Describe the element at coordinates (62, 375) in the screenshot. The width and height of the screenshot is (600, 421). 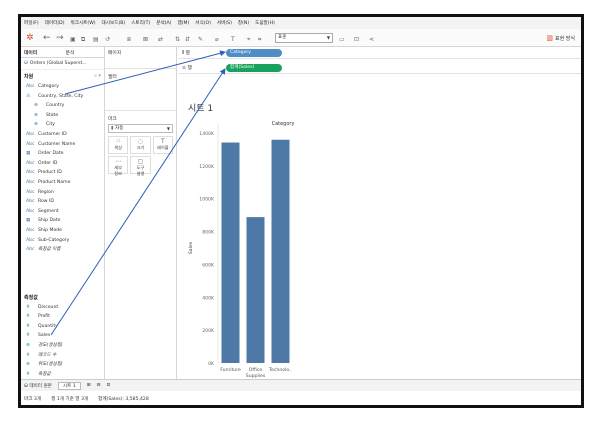
I see `field-item: # 측정값` at that location.